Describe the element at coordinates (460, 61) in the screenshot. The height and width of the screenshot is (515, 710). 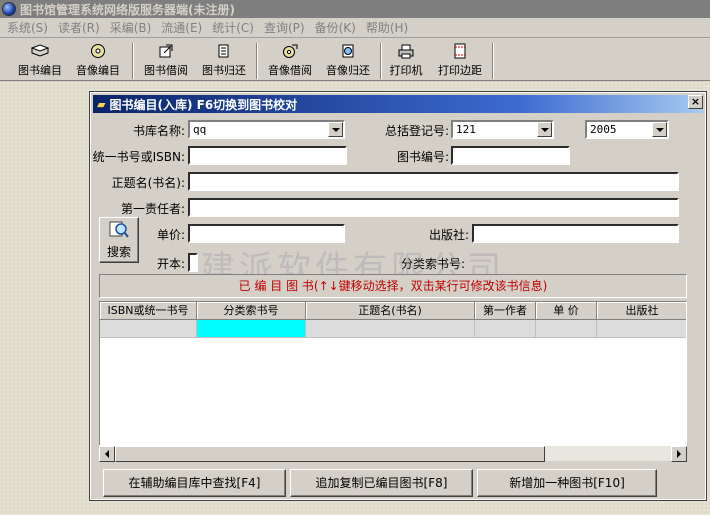
I see `print-margin-button: 打印边距` at that location.